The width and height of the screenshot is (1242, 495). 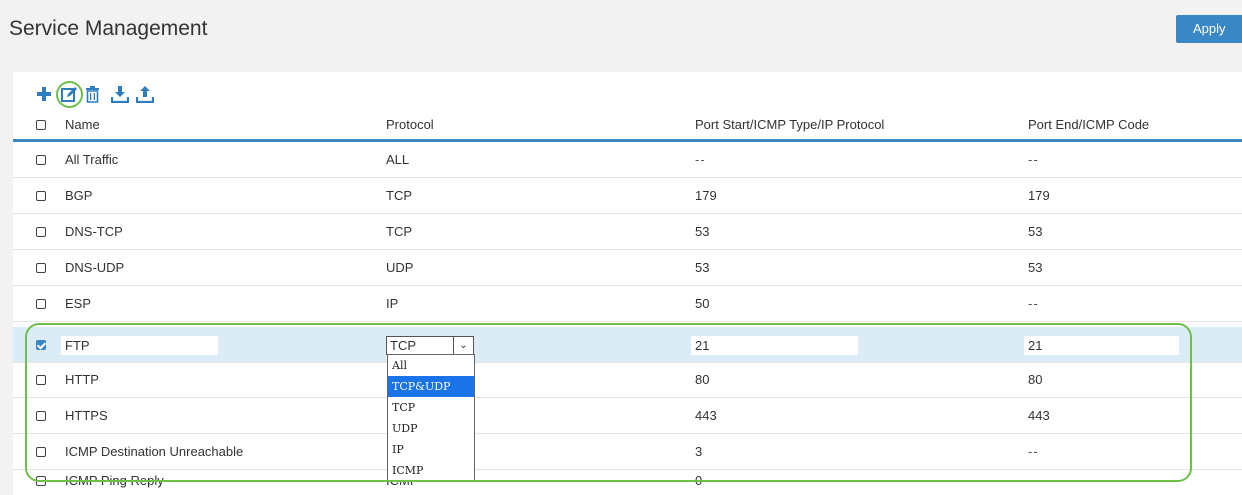 What do you see at coordinates (431, 428) in the screenshot?
I see `protocol-option-udp: UDP` at bounding box center [431, 428].